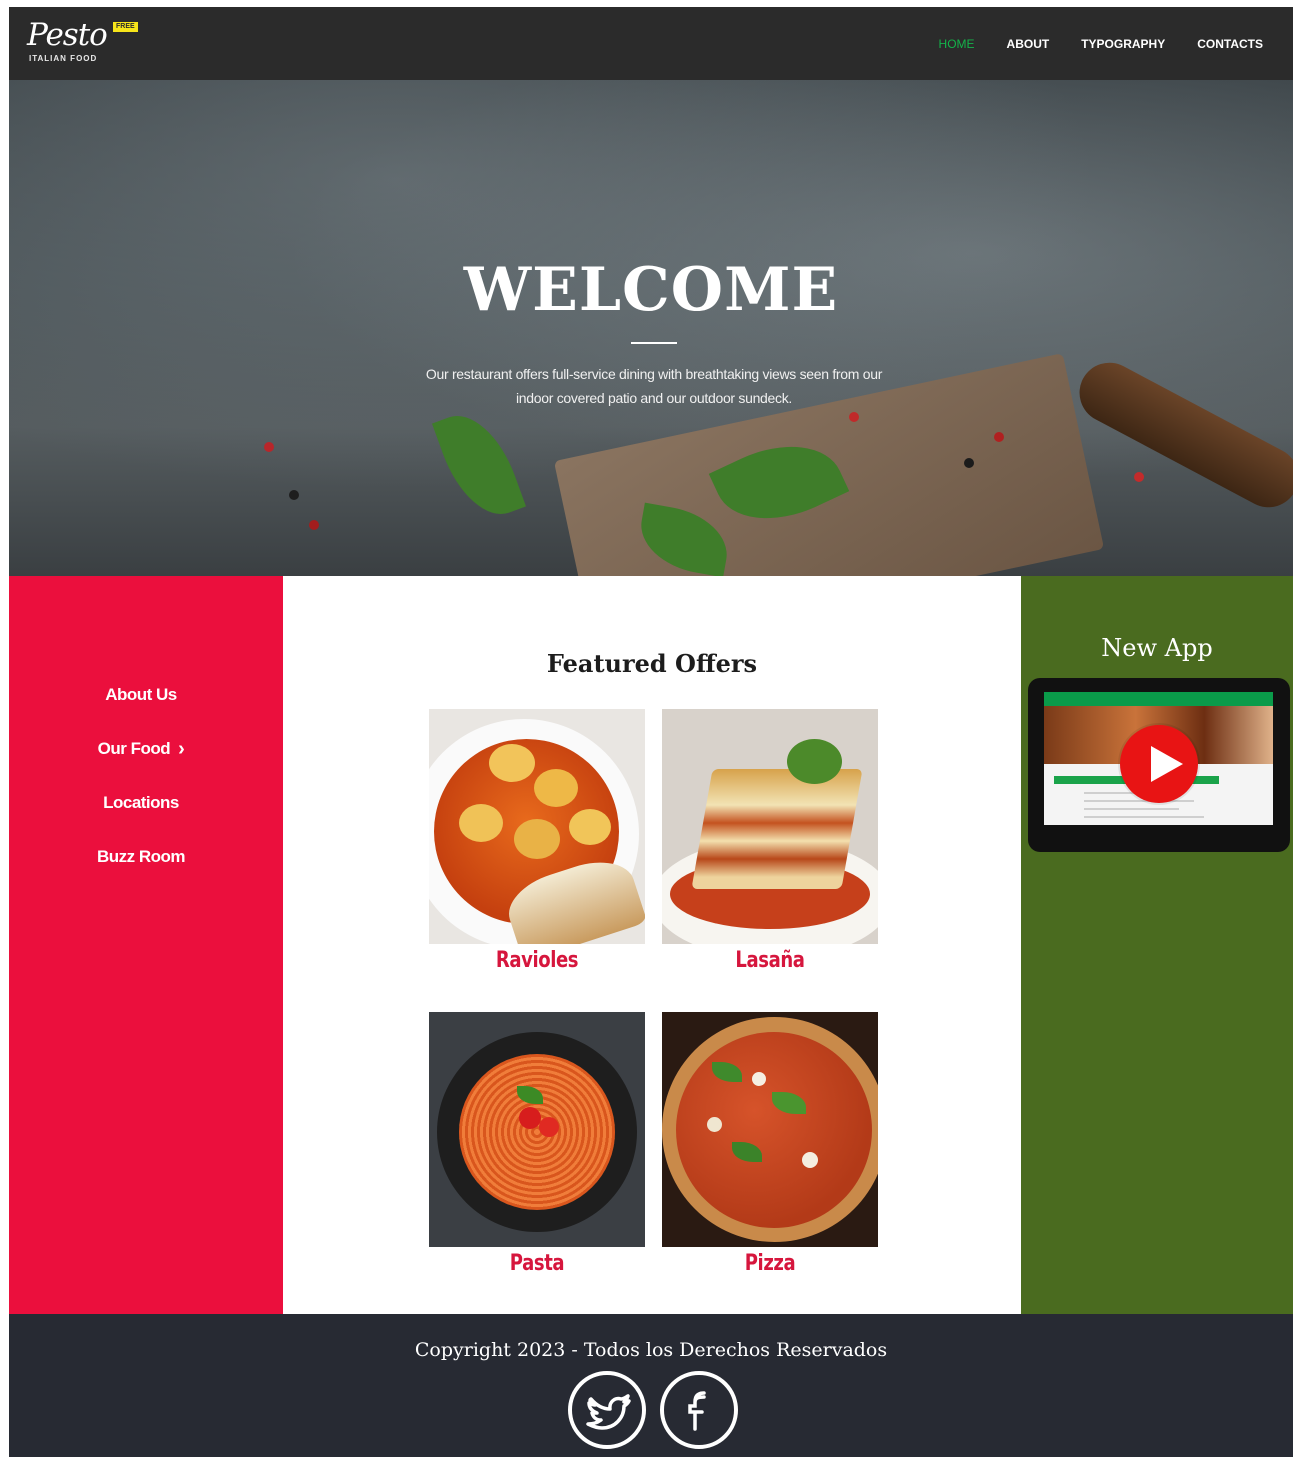  Describe the element at coordinates (1158, 699) in the screenshot. I see `app-header-bar` at that location.